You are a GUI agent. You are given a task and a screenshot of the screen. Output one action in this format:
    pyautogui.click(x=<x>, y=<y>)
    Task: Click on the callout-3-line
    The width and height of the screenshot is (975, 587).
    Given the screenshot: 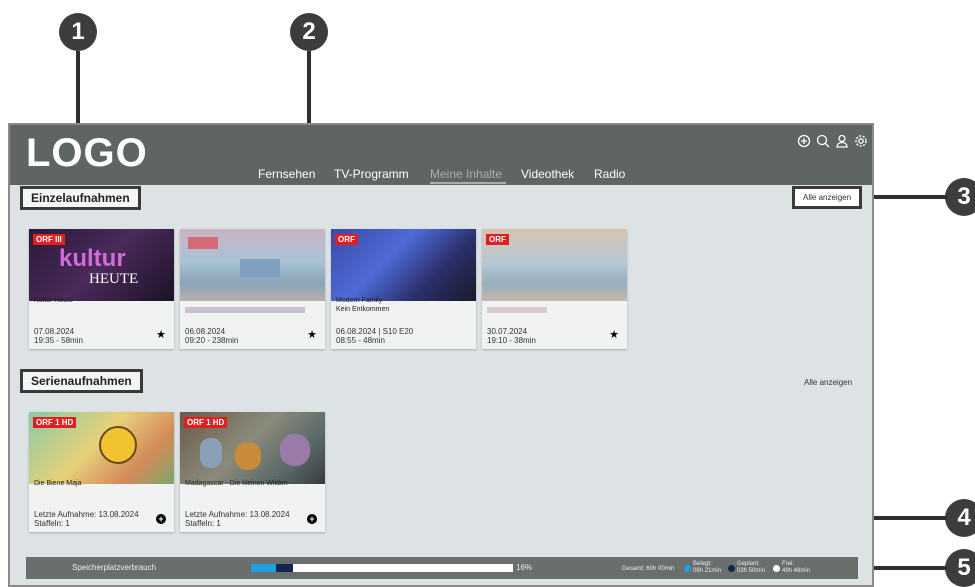 What is the action you would take?
    pyautogui.click(x=904, y=197)
    